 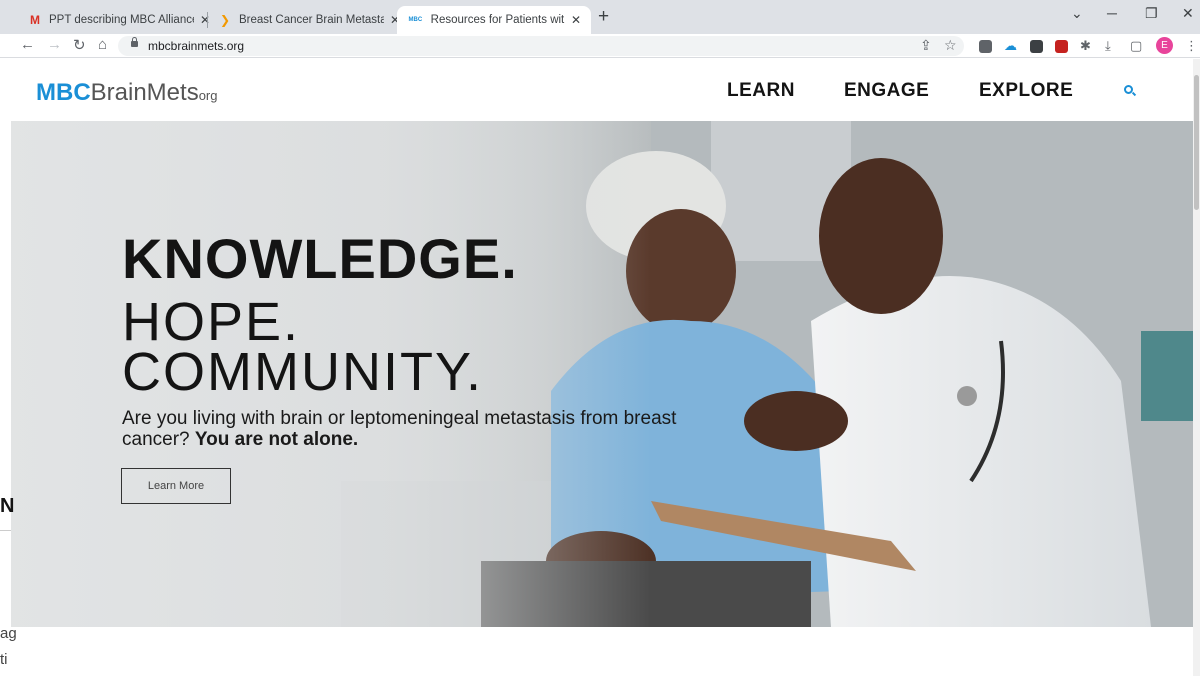 What do you see at coordinates (196, 46) in the screenshot?
I see `url-text: mbcbrainmets.org` at bounding box center [196, 46].